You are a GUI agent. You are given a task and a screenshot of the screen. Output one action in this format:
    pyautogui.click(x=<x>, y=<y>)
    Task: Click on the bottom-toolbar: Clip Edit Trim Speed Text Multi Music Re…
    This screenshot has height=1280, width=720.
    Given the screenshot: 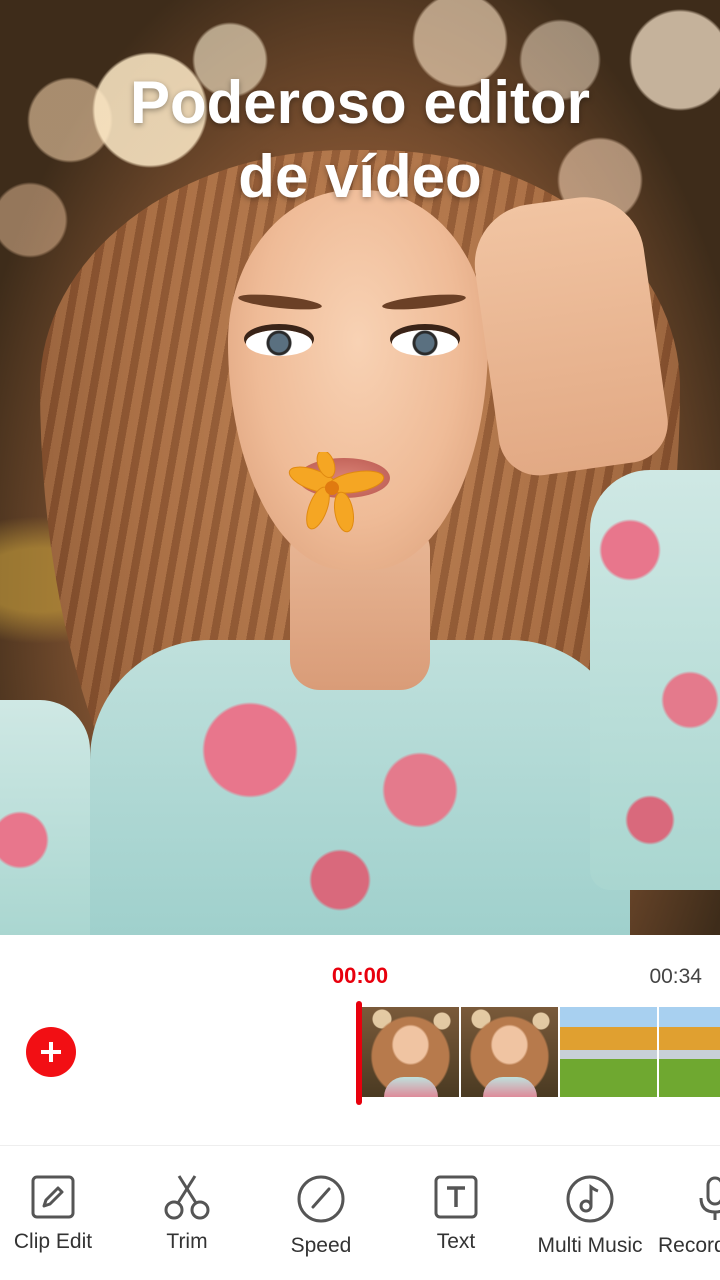 What is the action you would take?
    pyautogui.click(x=360, y=1212)
    